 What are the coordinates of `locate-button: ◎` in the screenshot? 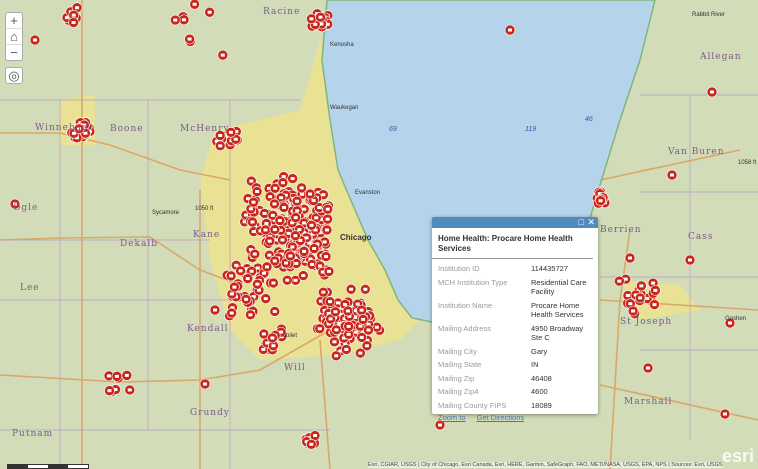 It's located at (14, 75).